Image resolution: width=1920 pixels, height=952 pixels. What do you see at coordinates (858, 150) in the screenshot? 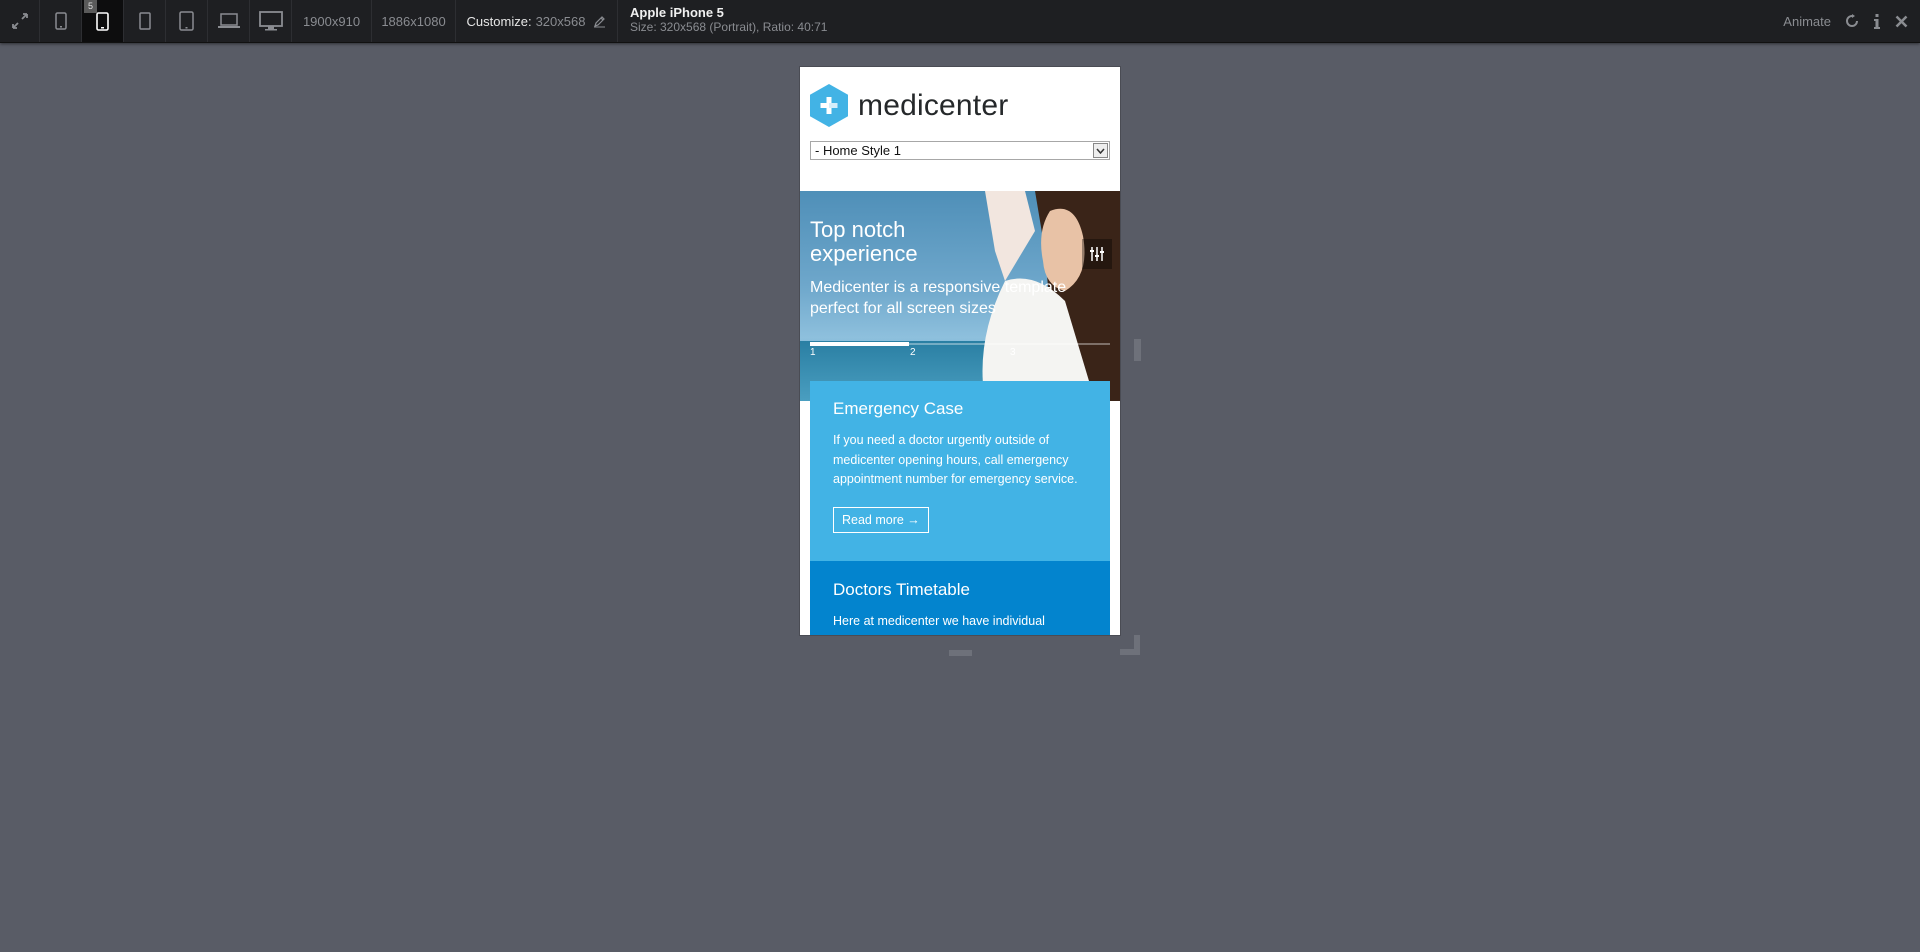
I see `menu-selected-value: - Home Style 1` at bounding box center [858, 150].